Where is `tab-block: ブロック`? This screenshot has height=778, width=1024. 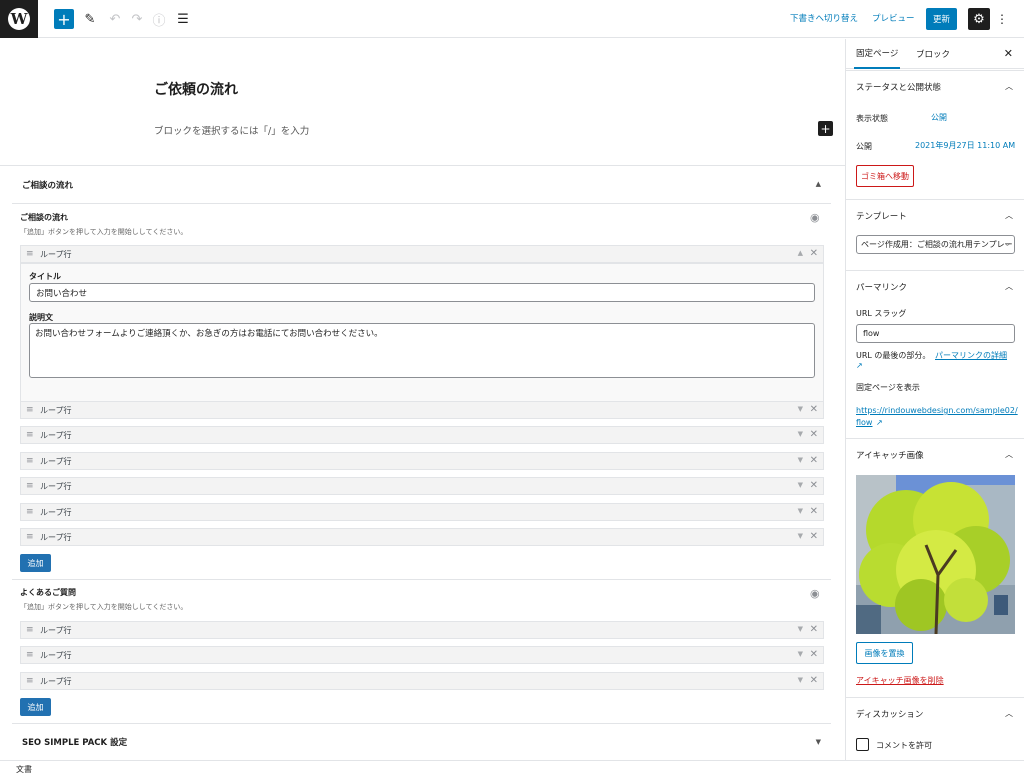 tab-block: ブロック is located at coordinates (933, 54).